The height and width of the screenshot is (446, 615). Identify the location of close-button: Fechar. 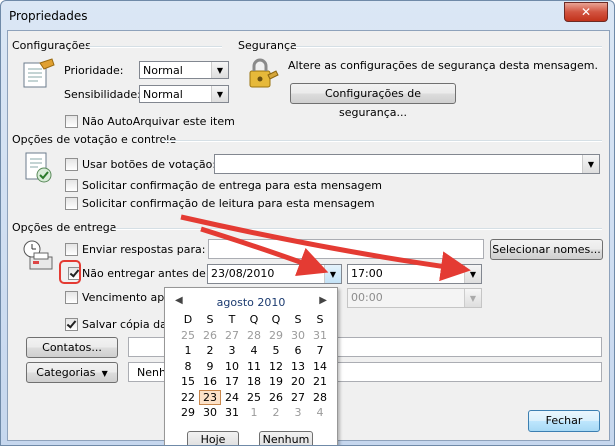
(564, 421).